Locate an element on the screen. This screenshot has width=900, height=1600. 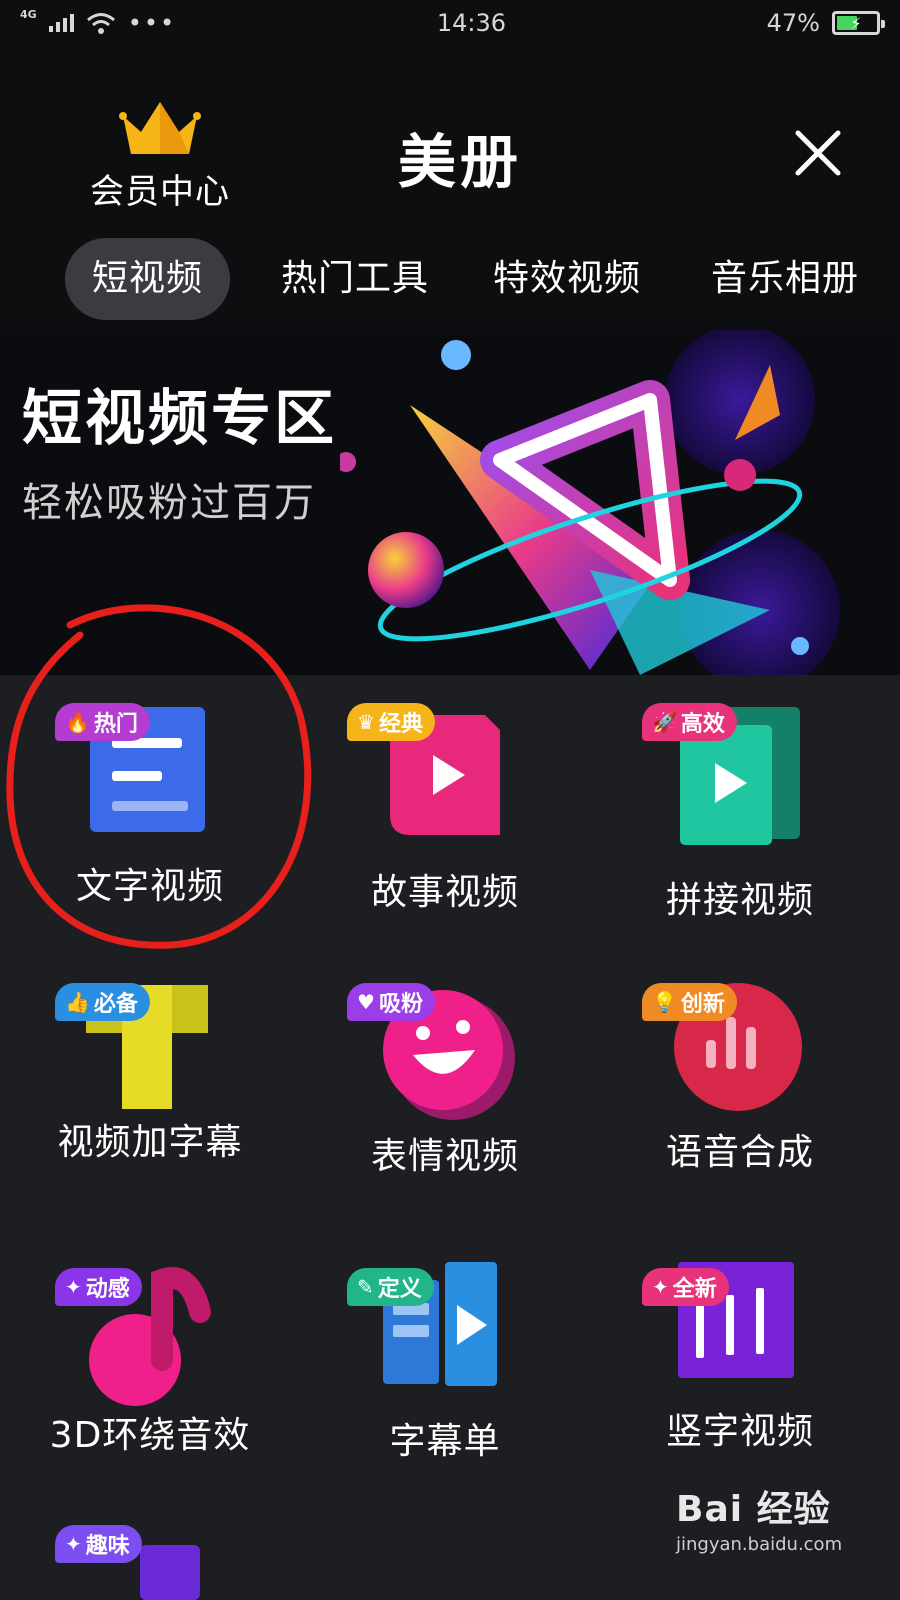
wifi-icon is located at coordinates (100, 23).